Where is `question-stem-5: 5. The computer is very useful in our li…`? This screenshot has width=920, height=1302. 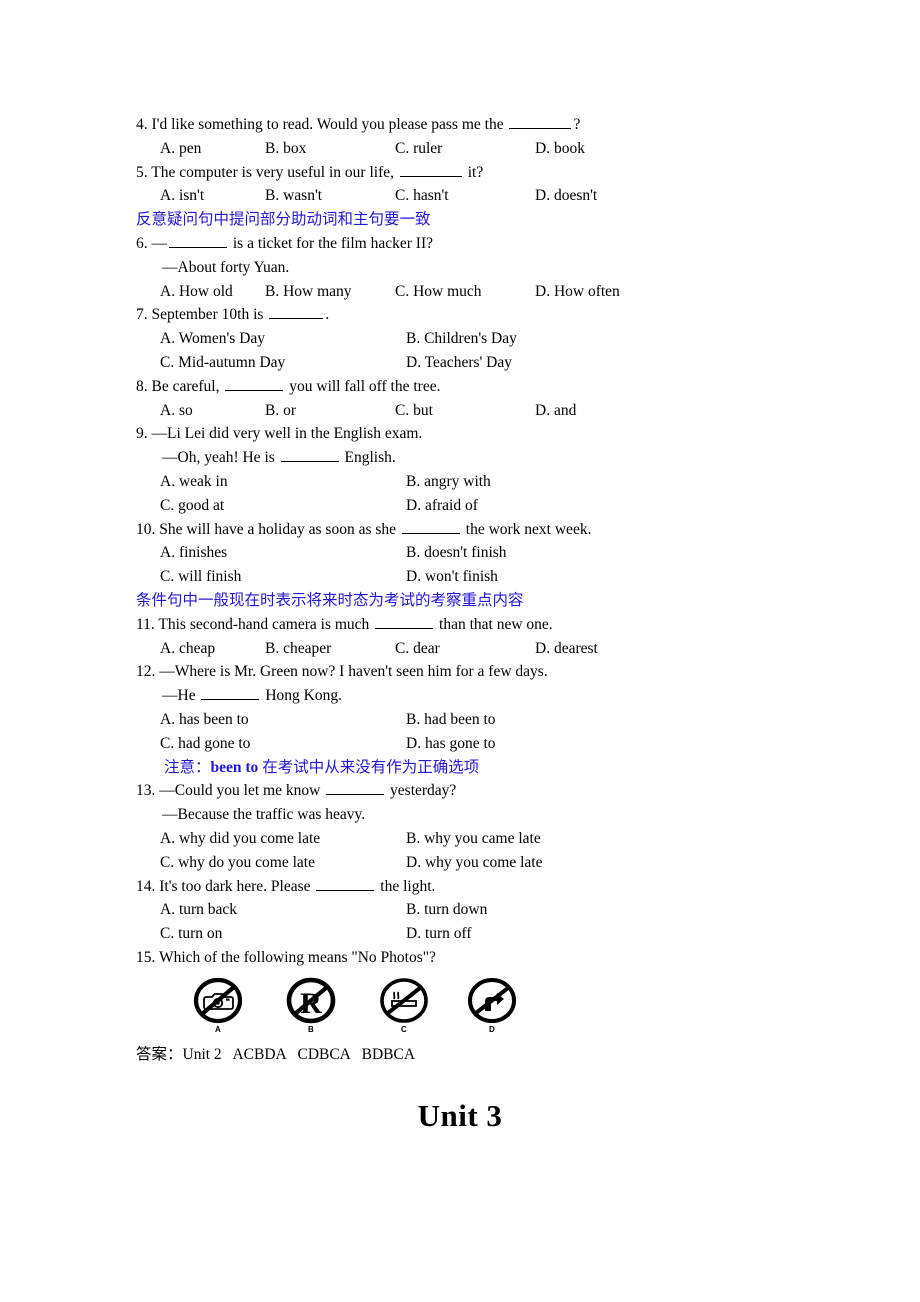
question-stem-5: 5. The computer is very useful in our li… is located at coordinates (486, 173).